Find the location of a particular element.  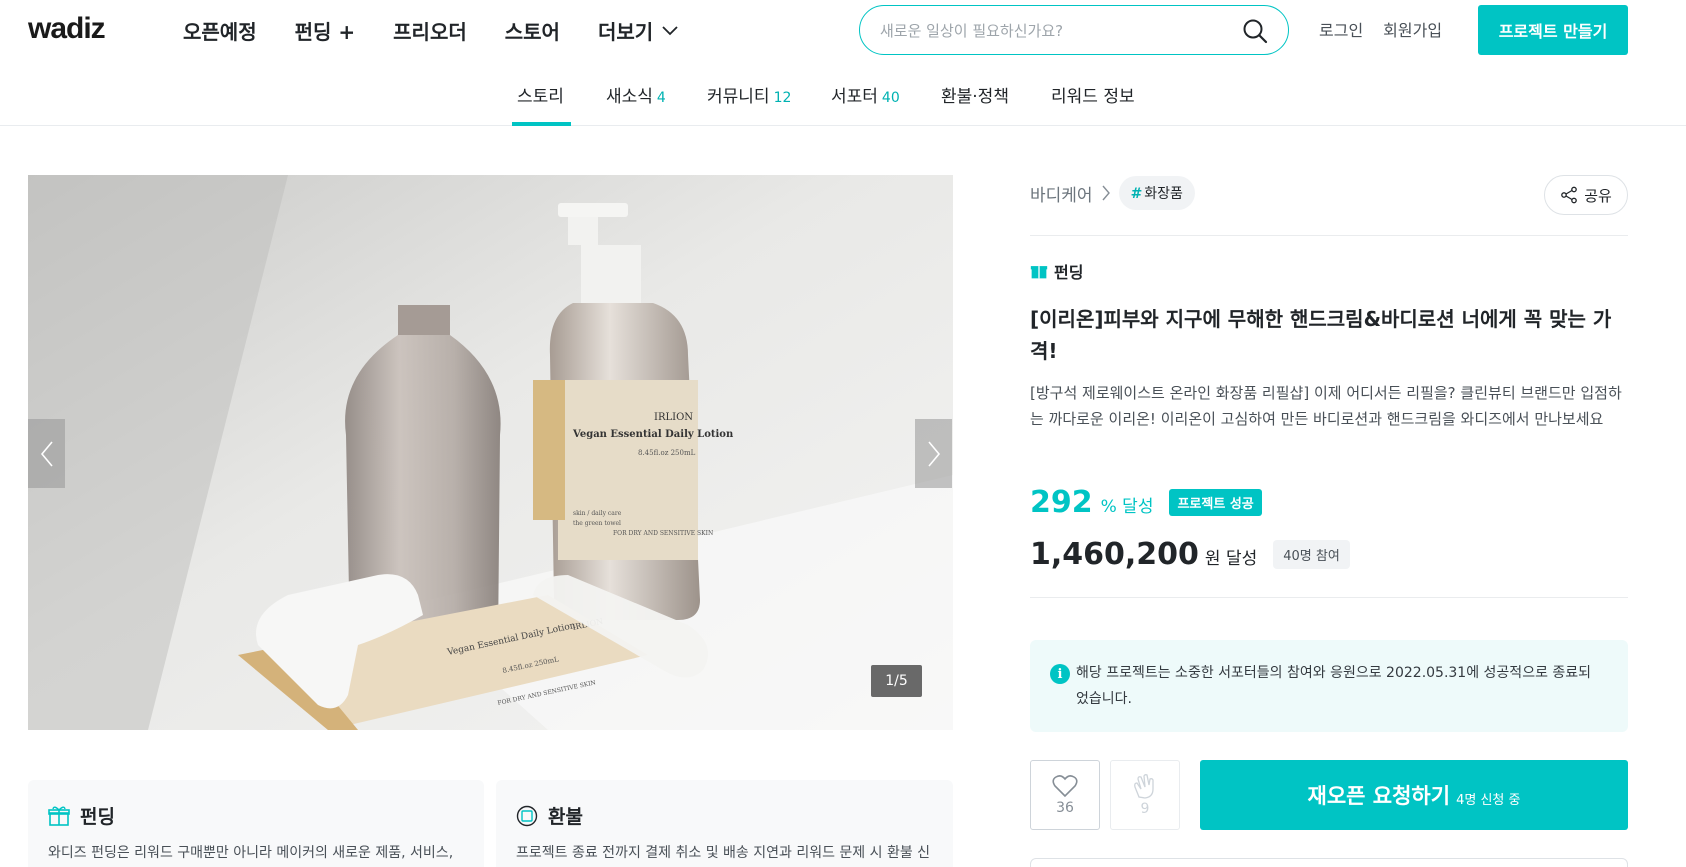

auth-links: 로그인 회원가입 is located at coordinates (1380, 29).